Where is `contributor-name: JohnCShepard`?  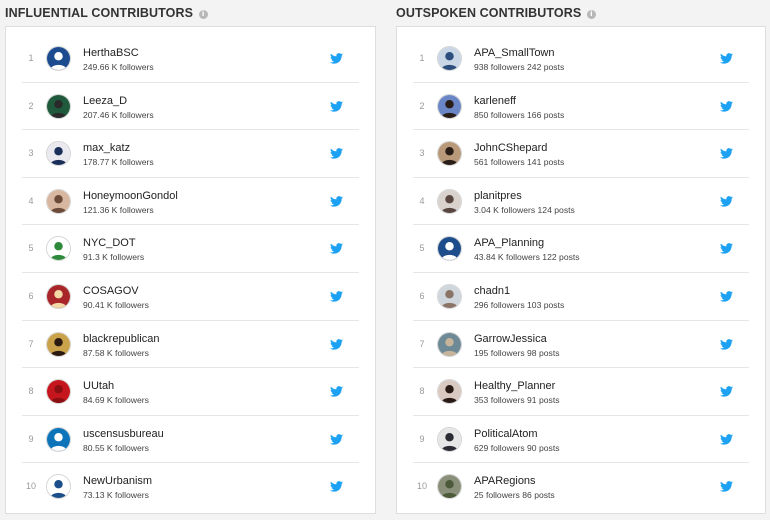 contributor-name: JohnCShepard is located at coordinates (510, 148).